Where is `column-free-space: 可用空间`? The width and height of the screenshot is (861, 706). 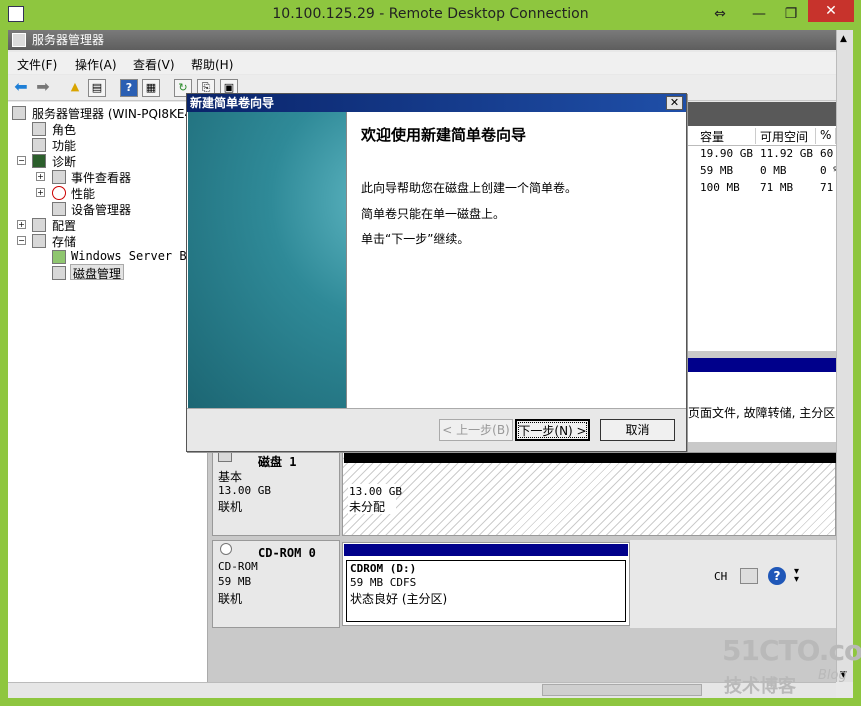
column-free-space: 可用空间 is located at coordinates (788, 136).